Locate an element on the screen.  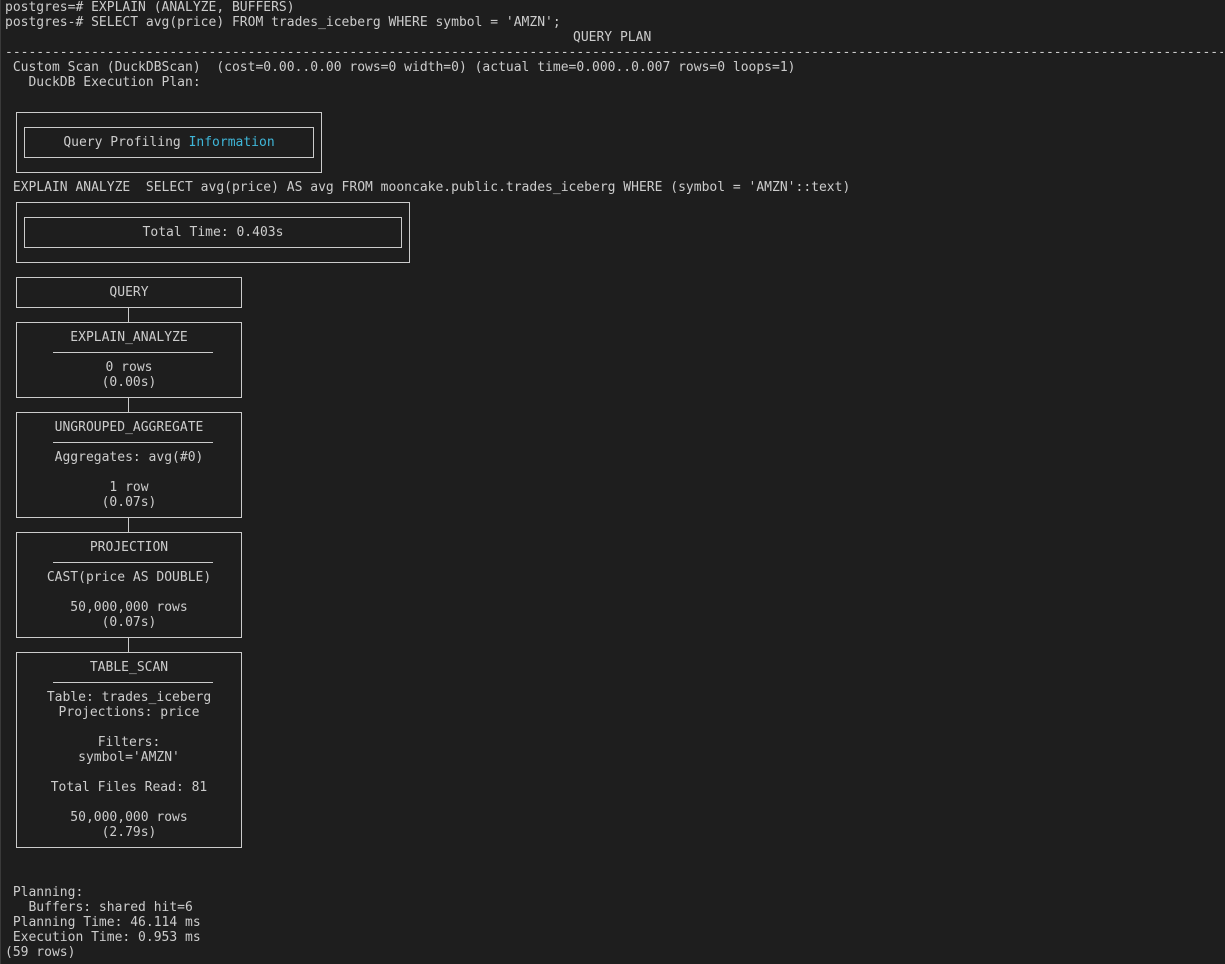
node-projection-time: (0.07s) is located at coordinates (129, 622).